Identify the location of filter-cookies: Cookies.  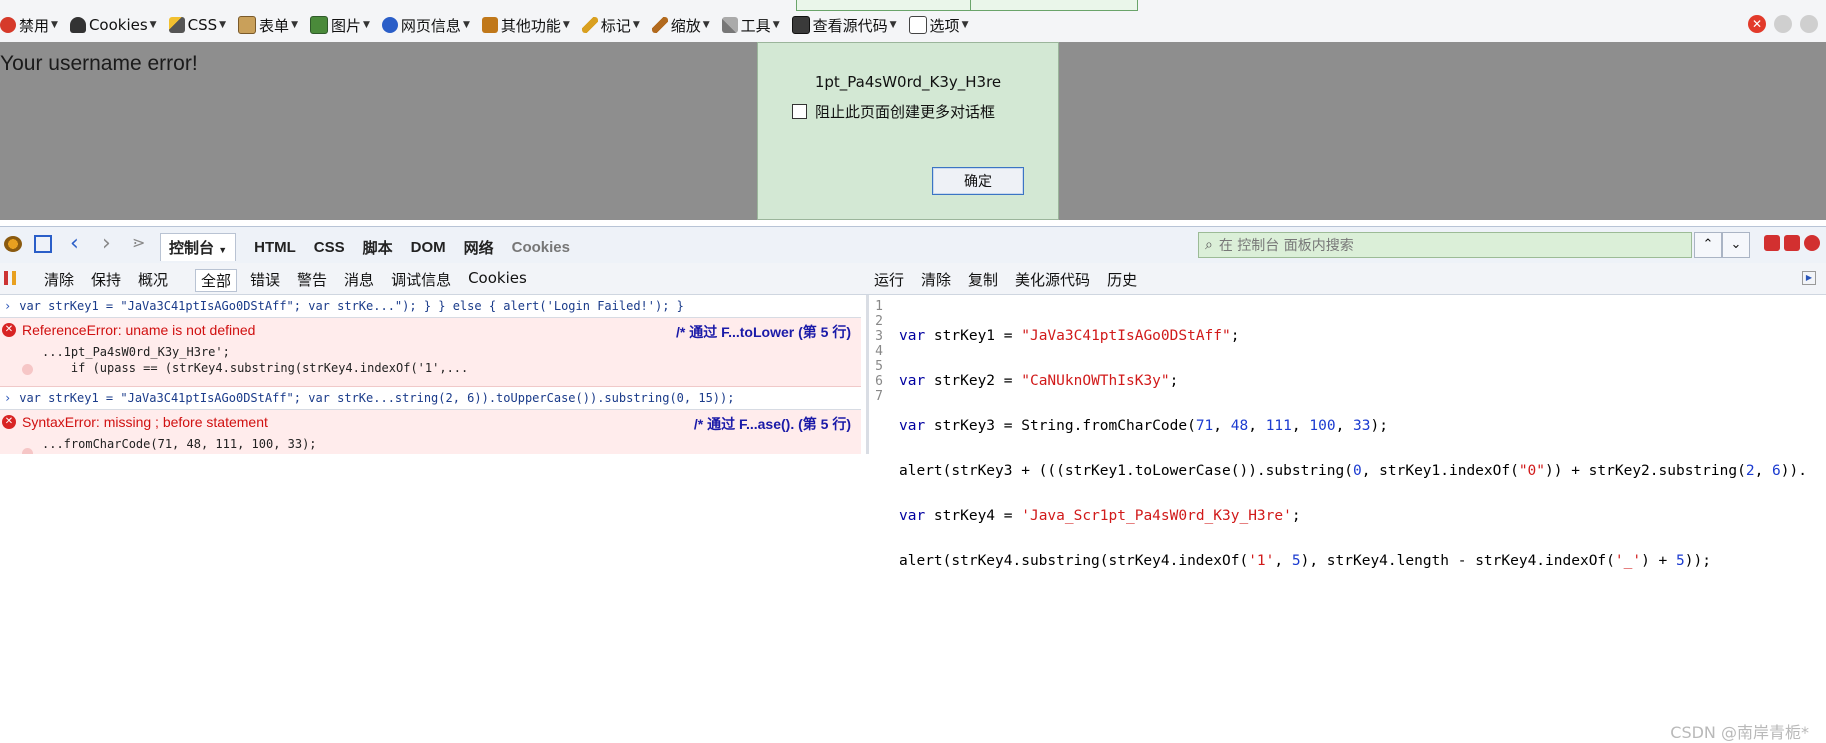
(497, 280).